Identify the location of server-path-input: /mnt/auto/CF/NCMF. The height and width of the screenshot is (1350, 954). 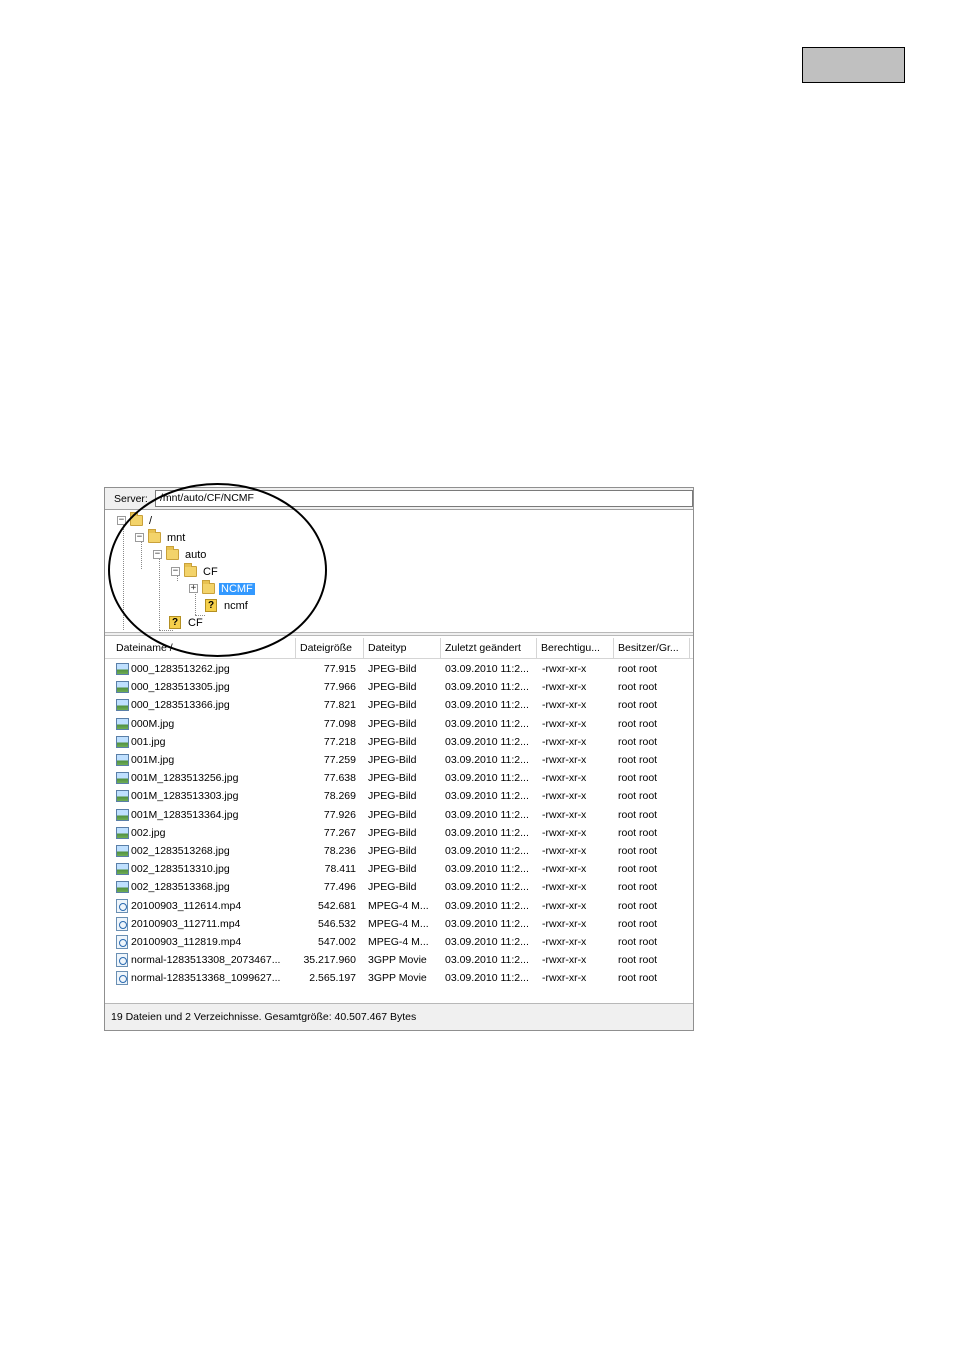
(424, 498).